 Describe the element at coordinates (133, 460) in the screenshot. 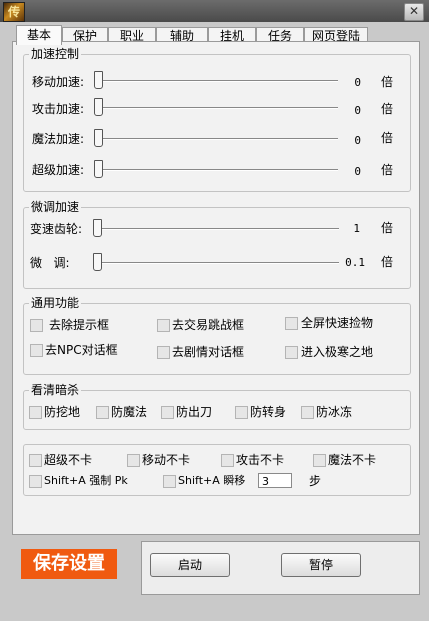

I see `move-no-lag-checkbox` at that location.